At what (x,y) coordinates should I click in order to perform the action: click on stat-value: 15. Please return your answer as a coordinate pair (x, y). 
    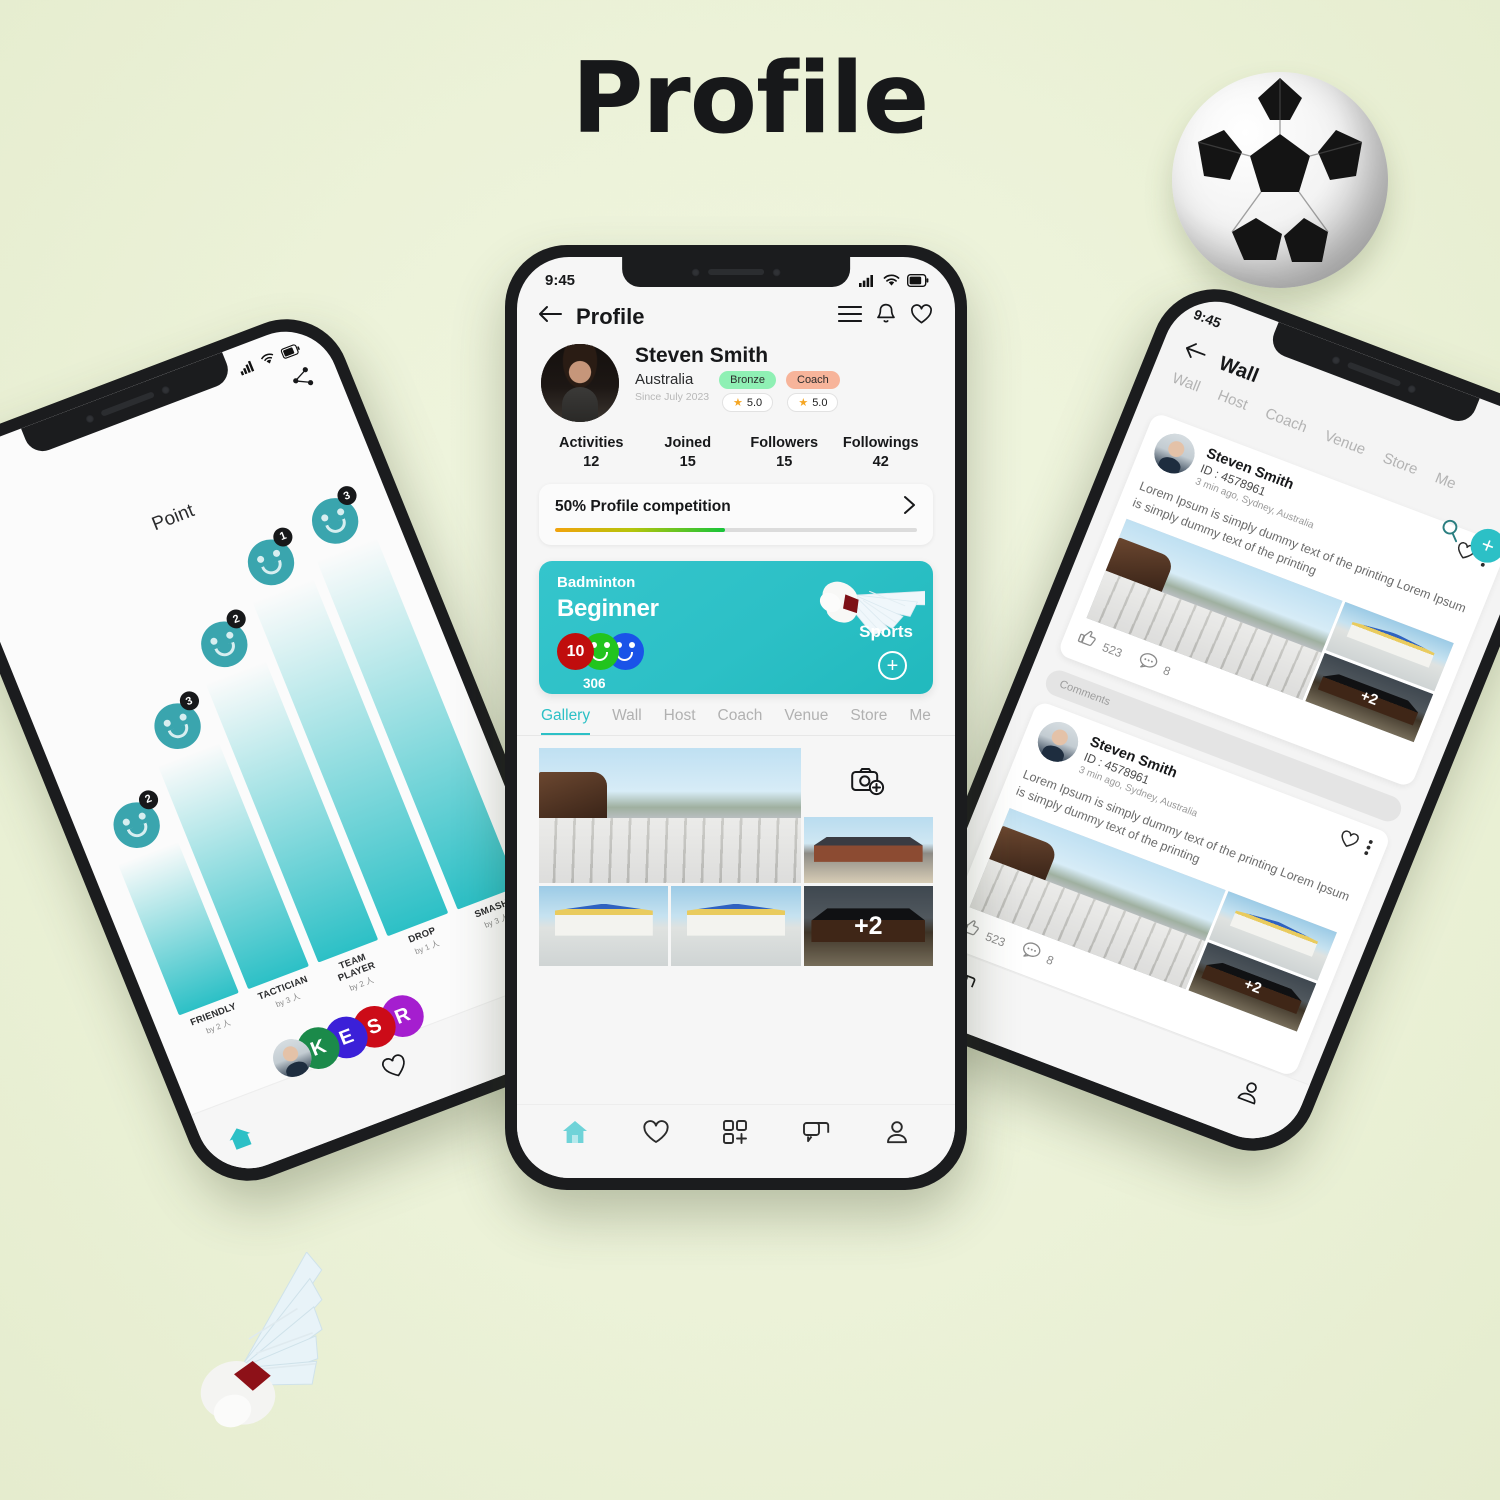
    Looking at the image, I should click on (687, 462).